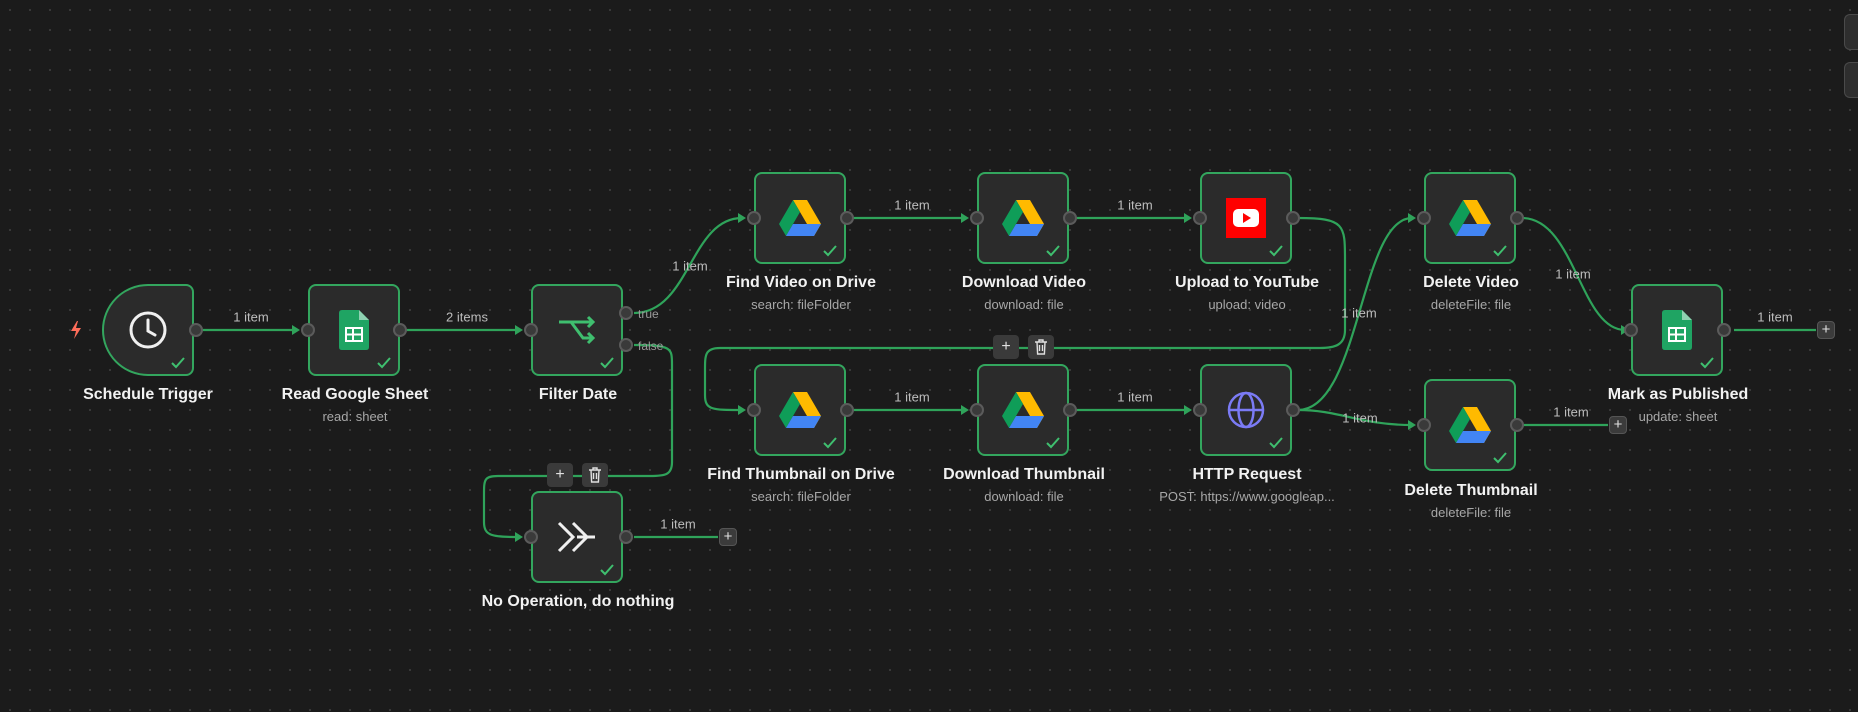 The image size is (1858, 712). I want to click on clock-icon, so click(148, 330).